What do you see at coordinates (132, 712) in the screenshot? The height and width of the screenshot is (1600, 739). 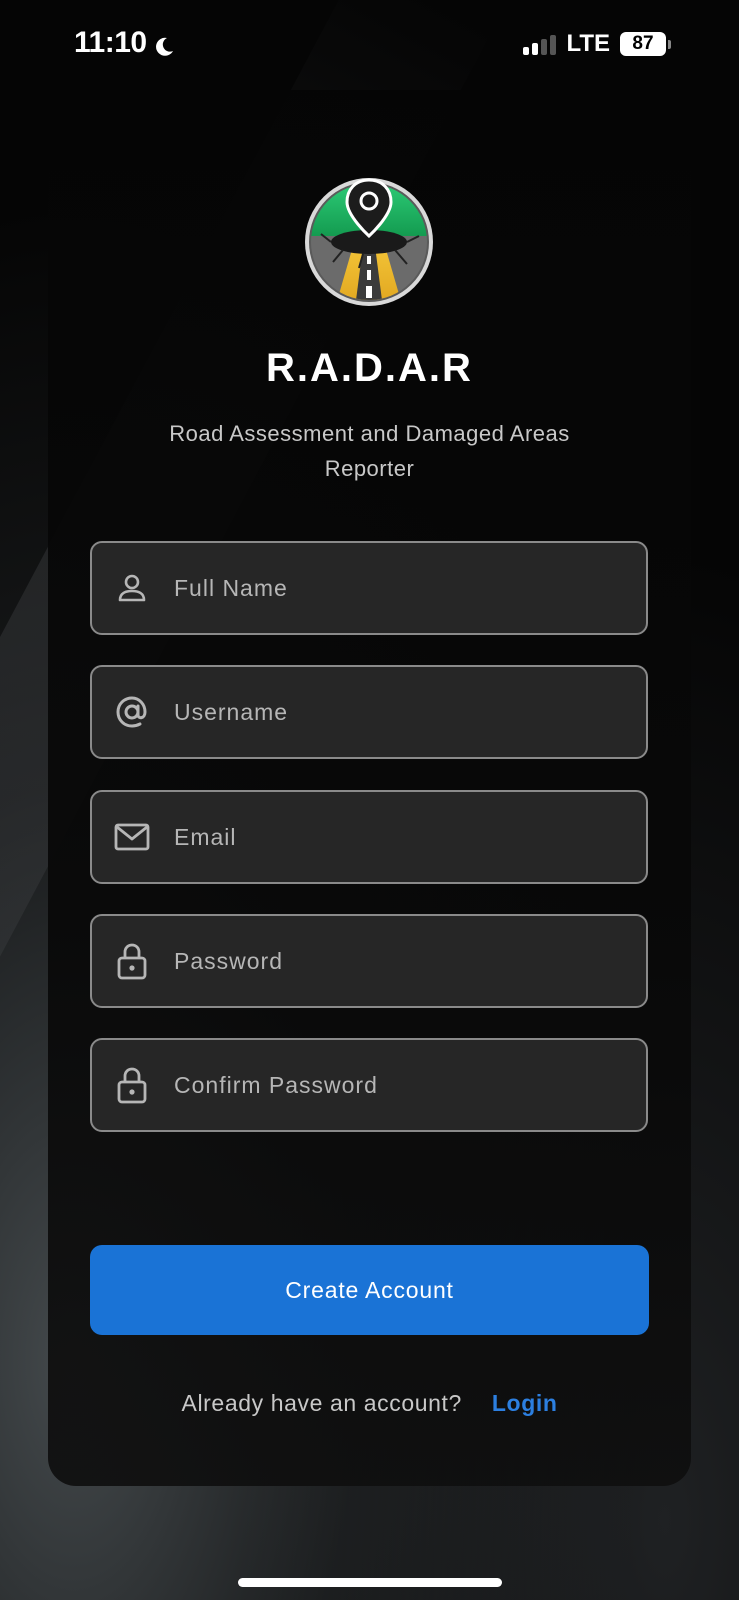 I see `at-sign-icon` at bounding box center [132, 712].